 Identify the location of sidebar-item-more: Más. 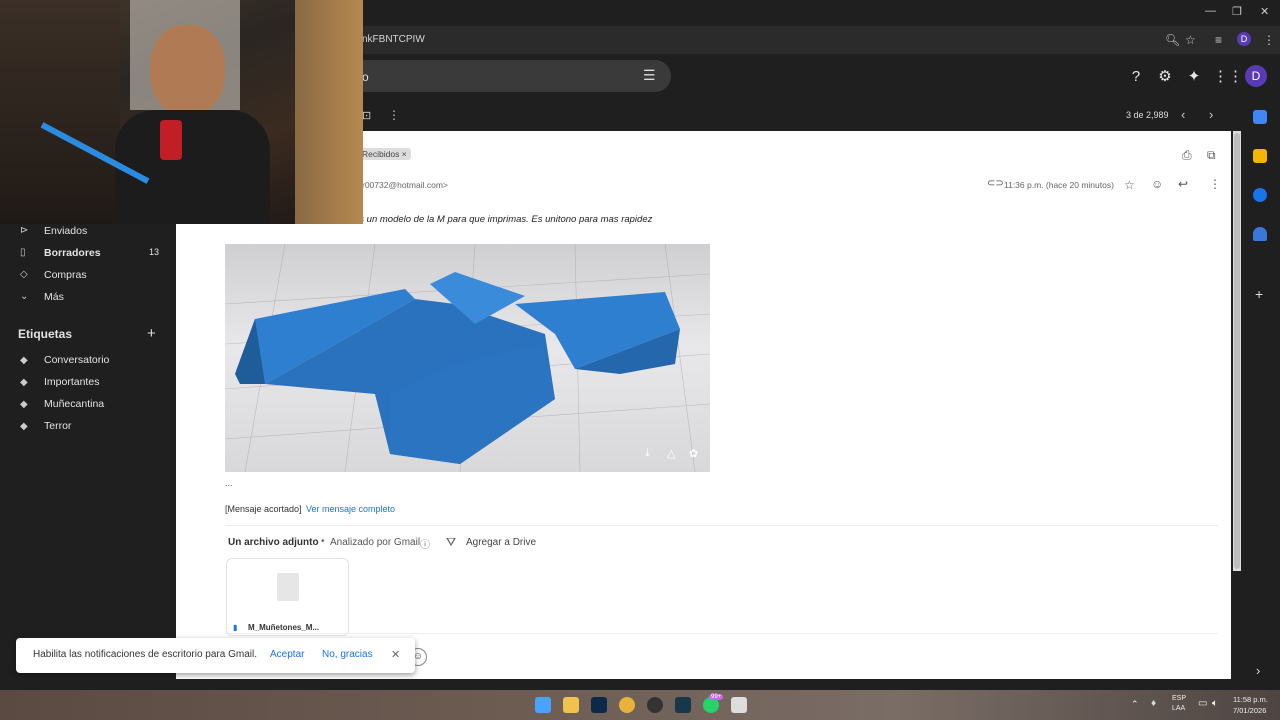
(54, 297).